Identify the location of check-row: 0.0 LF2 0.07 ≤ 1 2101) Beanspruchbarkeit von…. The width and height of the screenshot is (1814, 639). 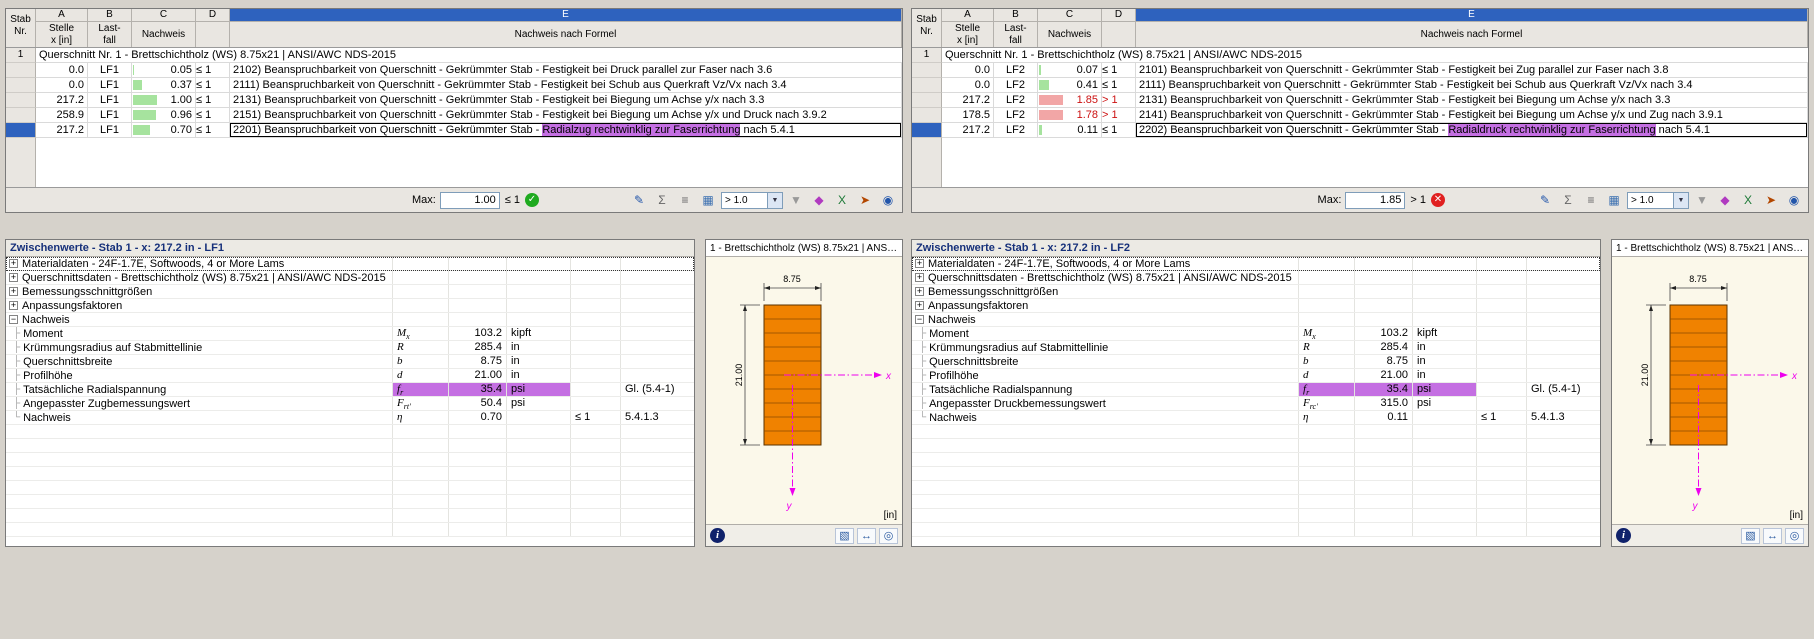
(1360, 70).